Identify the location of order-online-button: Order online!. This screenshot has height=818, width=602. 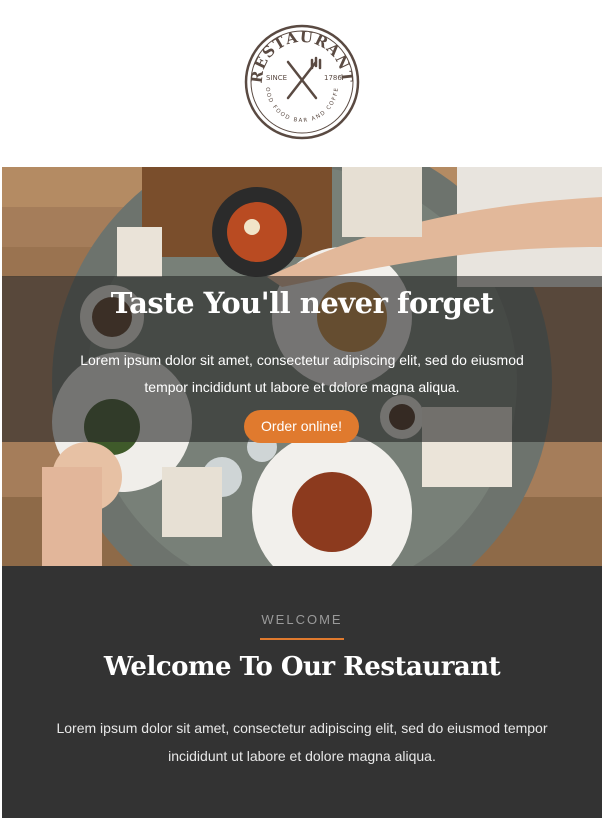
(301, 426).